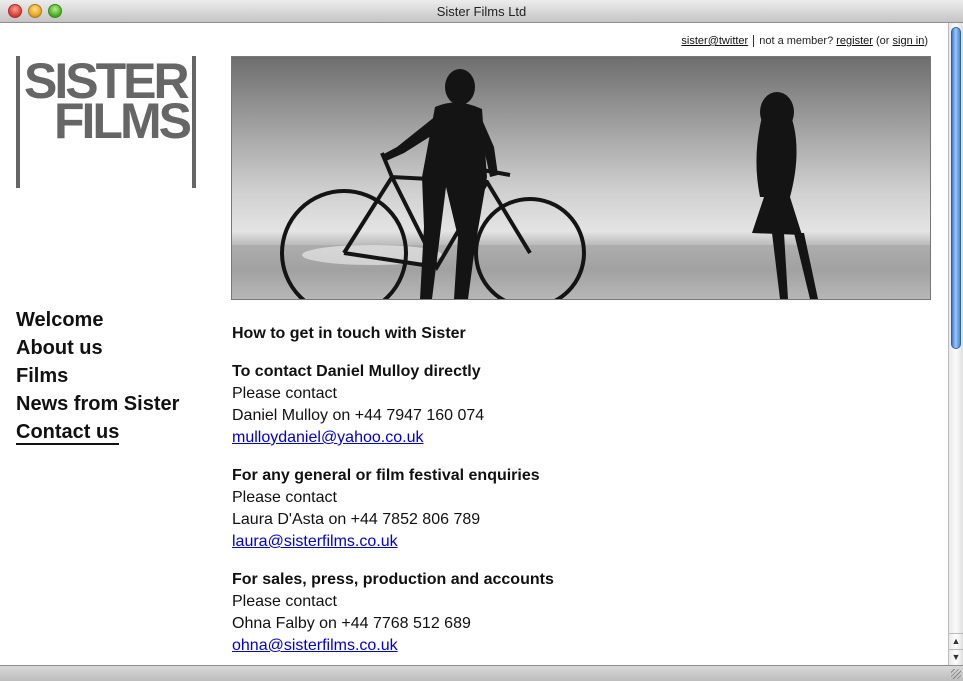 The image size is (963, 681). Describe the element at coordinates (327, 437) in the screenshot. I see `contact-email-link: mulloydaniel@yahoo.co.uk` at that location.